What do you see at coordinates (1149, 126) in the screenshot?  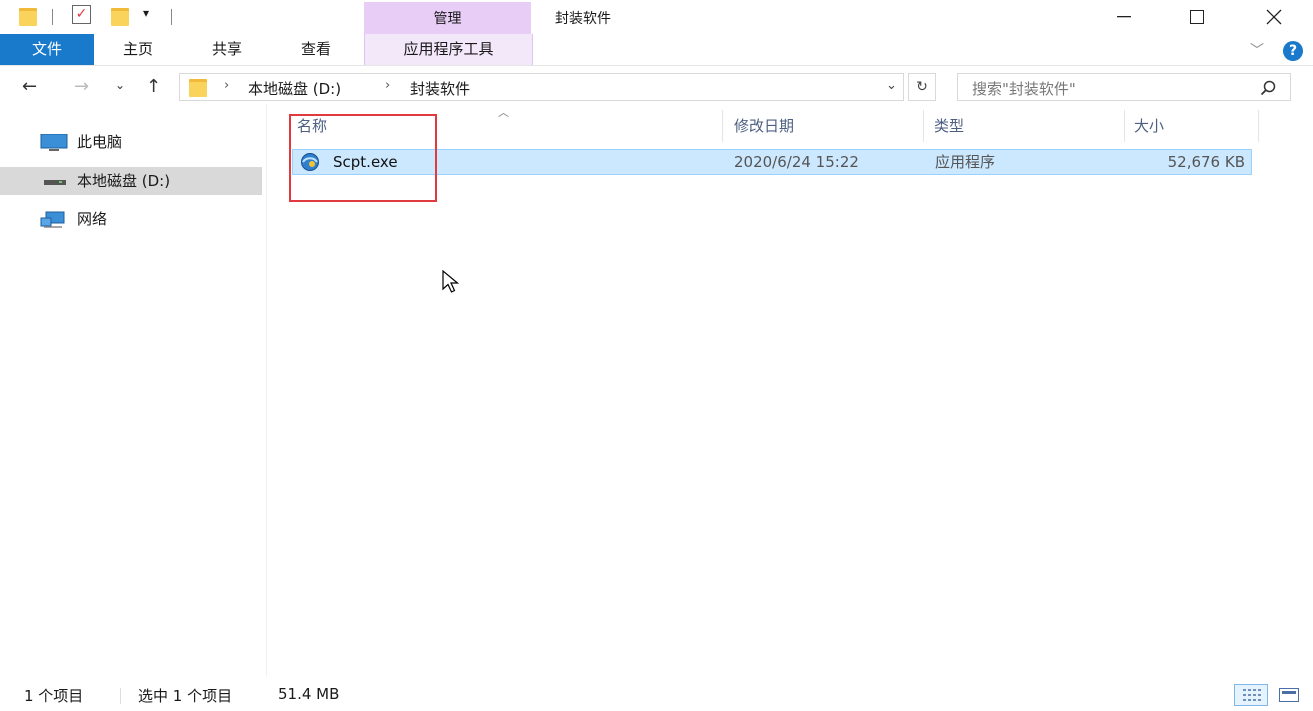 I see `column-header-size: 大小` at bounding box center [1149, 126].